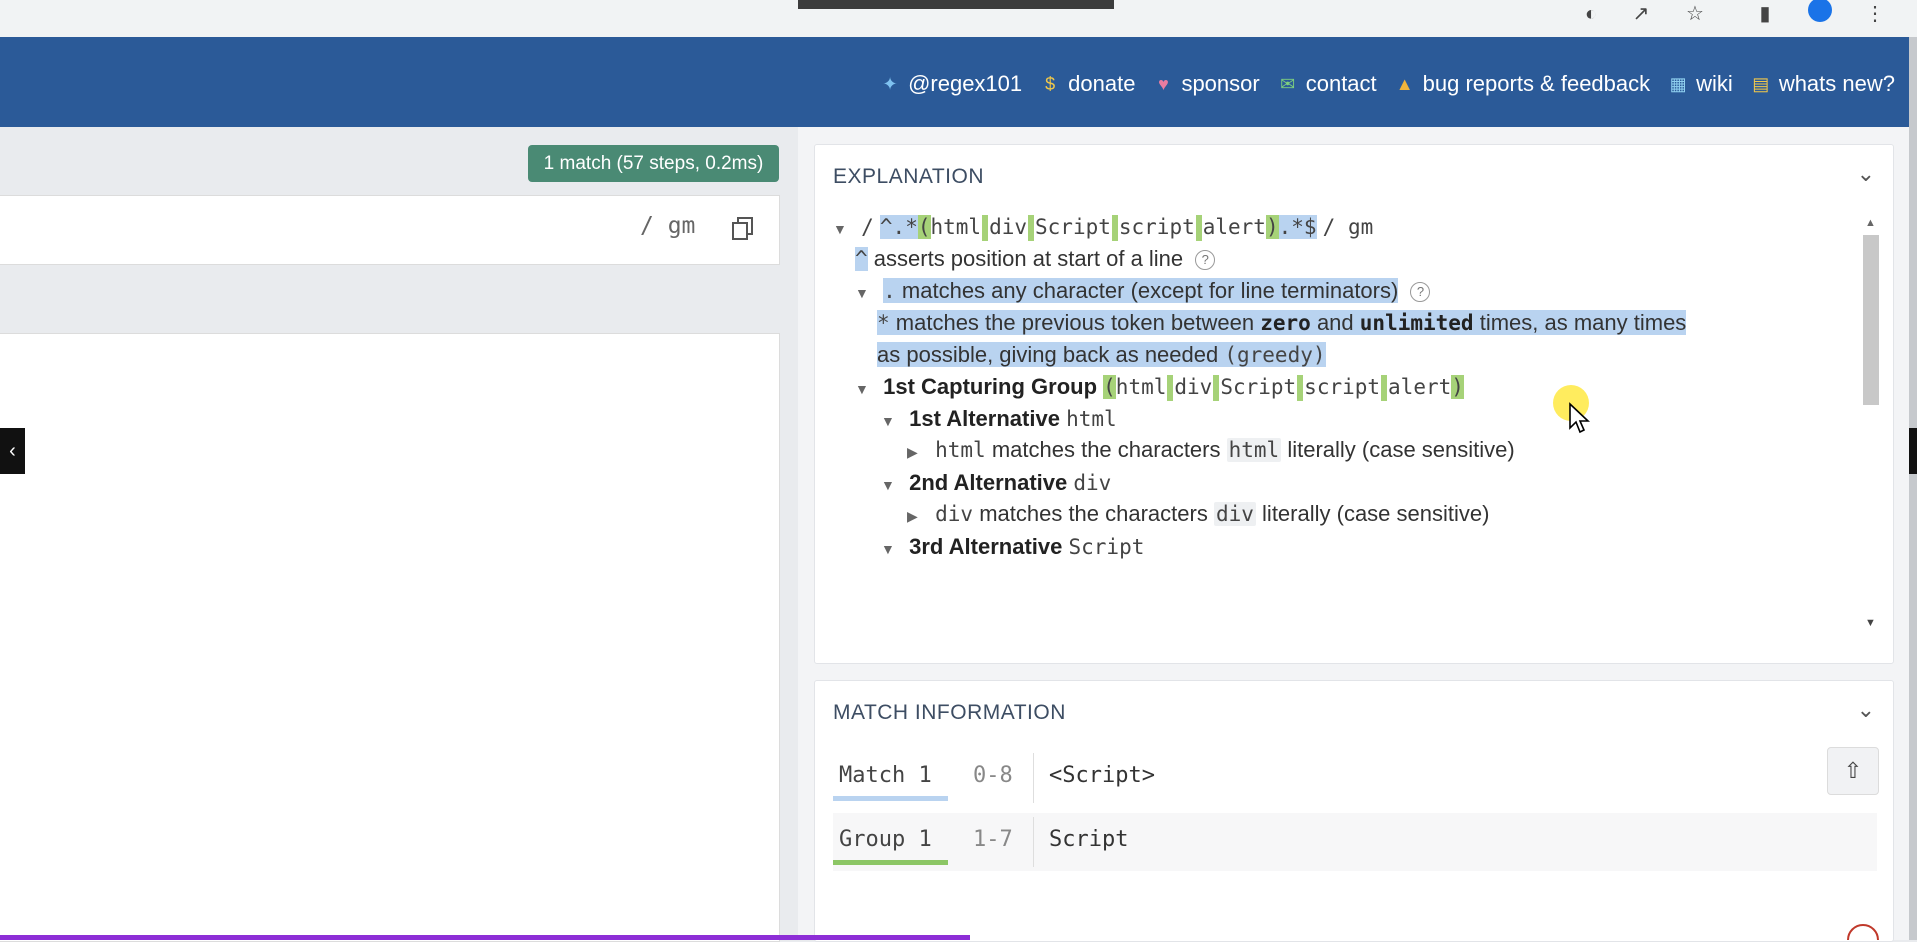 The image size is (1917, 942). Describe the element at coordinates (965, 83) in the screenshot. I see `twitter-label: @regex101` at that location.